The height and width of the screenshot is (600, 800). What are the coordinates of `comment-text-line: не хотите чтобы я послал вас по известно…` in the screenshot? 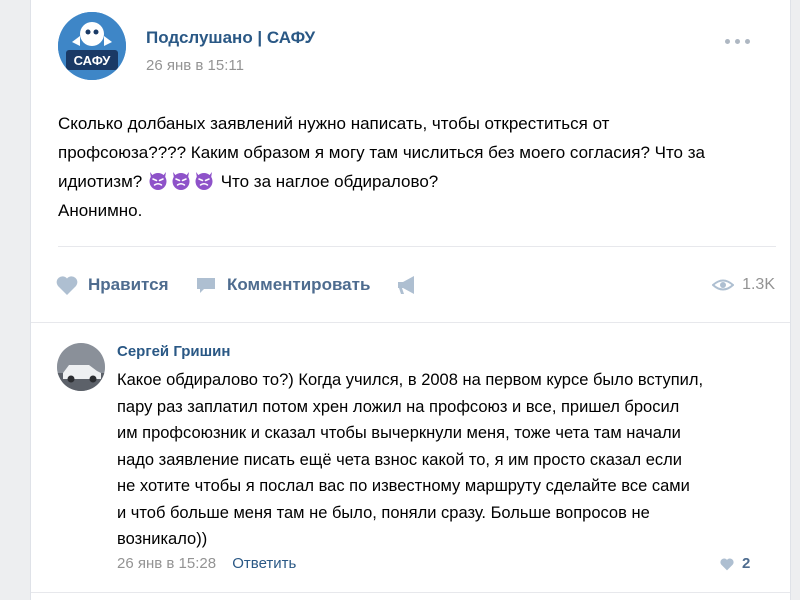 It's located at (403, 486).